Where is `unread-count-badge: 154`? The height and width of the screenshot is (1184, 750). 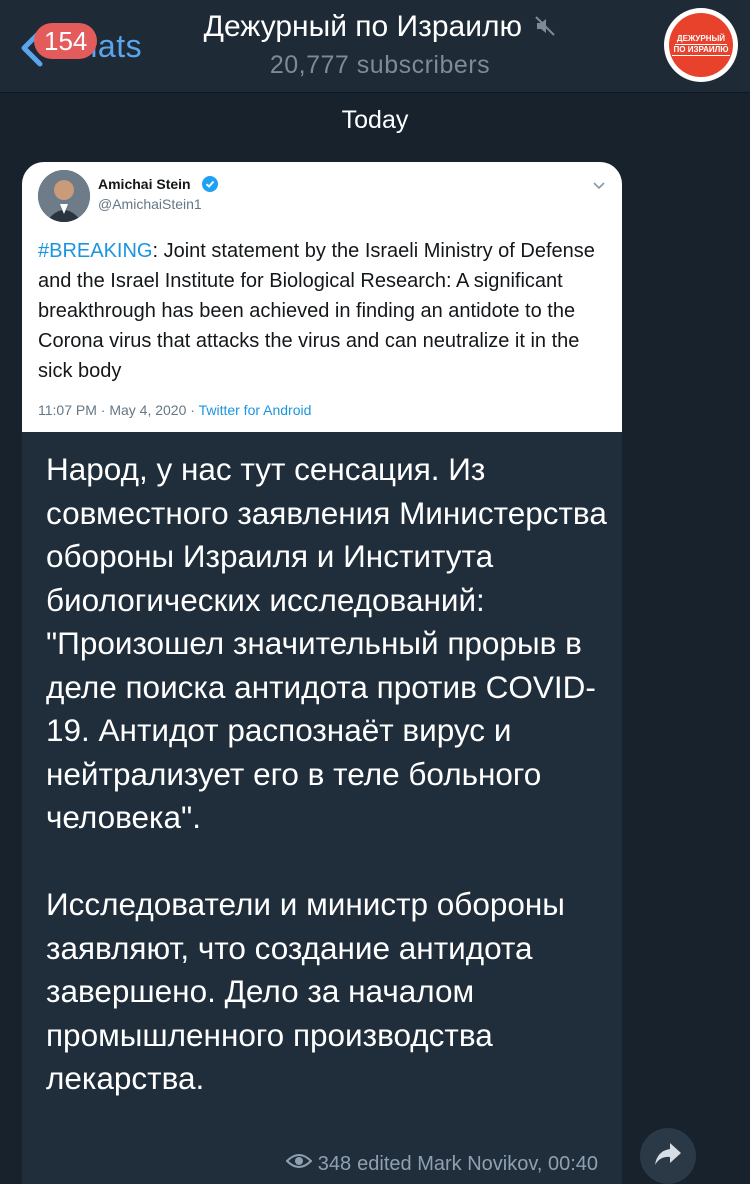 unread-count-badge: 154 is located at coordinates (66, 41).